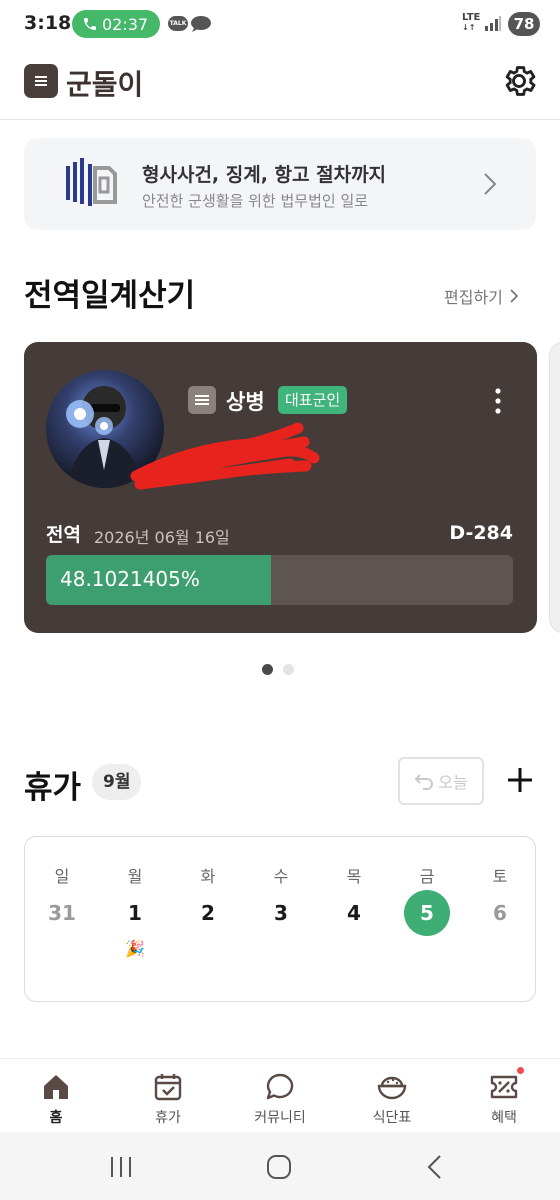 The height and width of the screenshot is (1200, 560). I want to click on battery-indicator: 78, so click(524, 24).